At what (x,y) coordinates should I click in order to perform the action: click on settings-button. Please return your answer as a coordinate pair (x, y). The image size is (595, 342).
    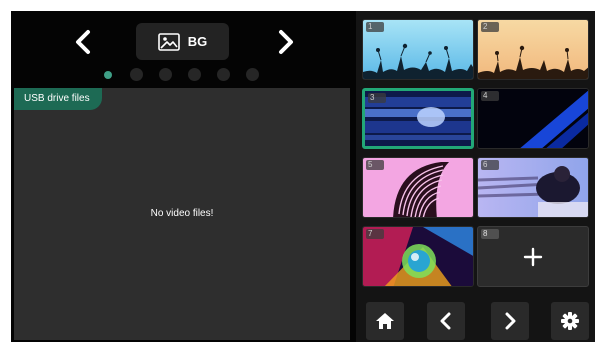
    Looking at the image, I should click on (570, 321).